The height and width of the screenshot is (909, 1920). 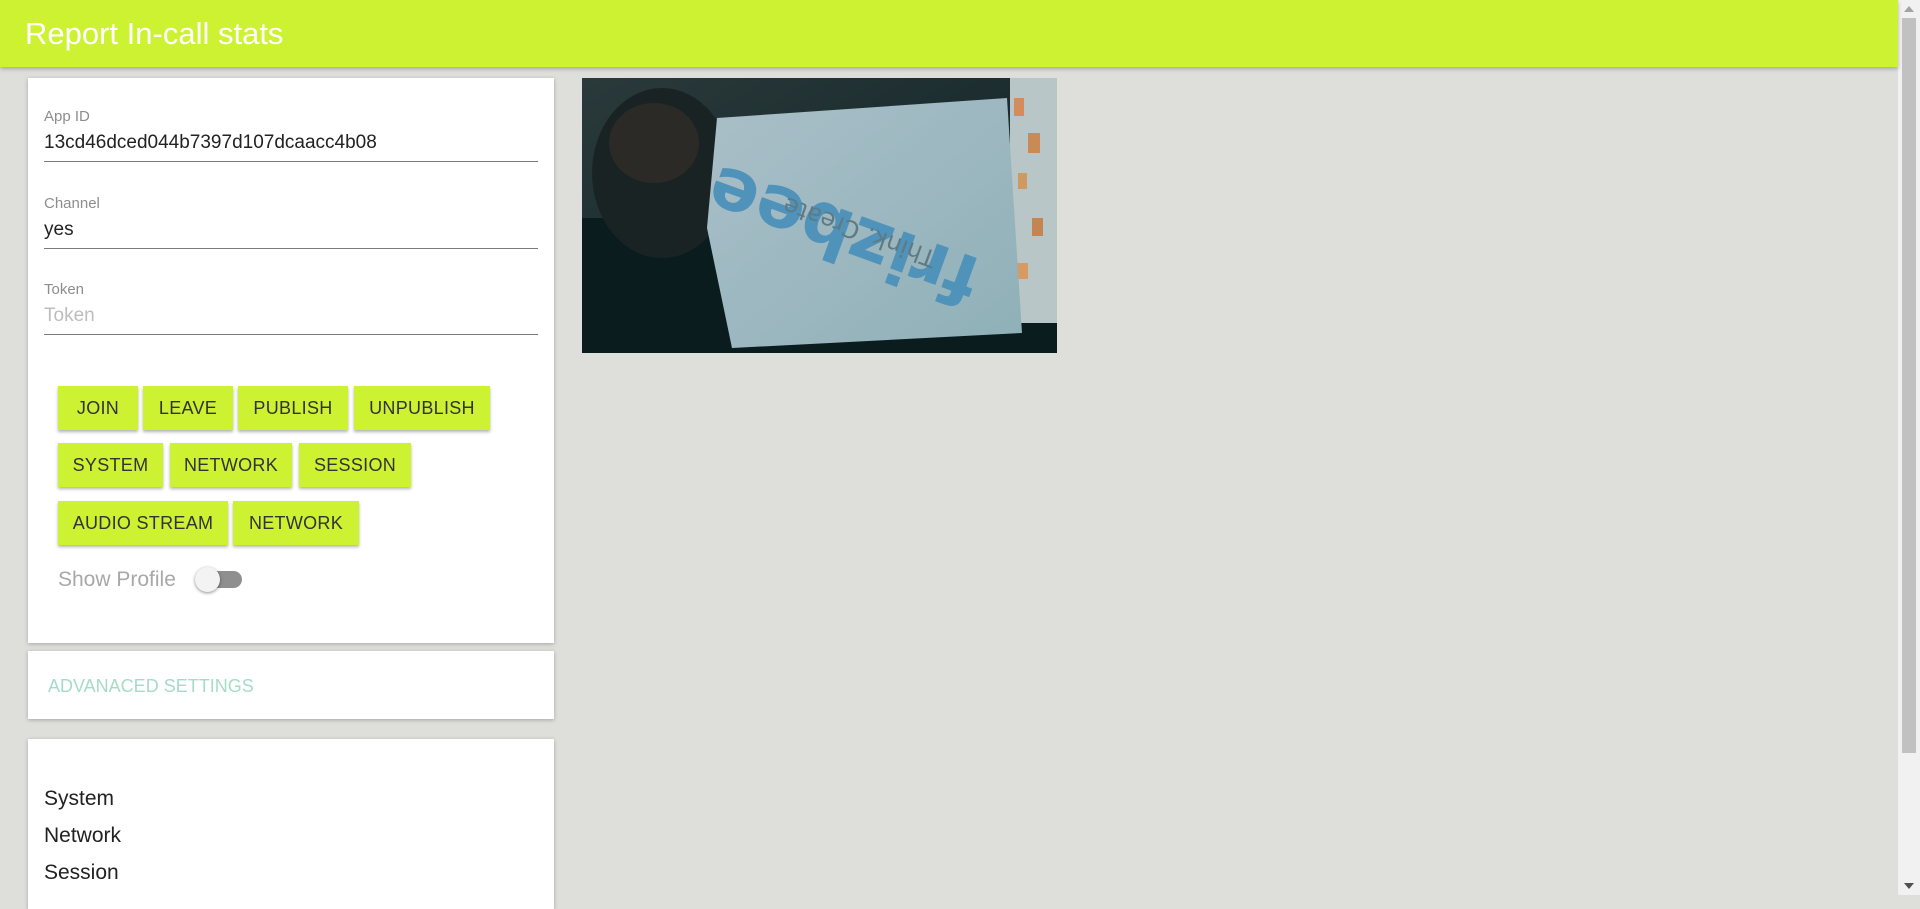 I want to click on vertical-scrollbar, so click(x=1909, y=447).